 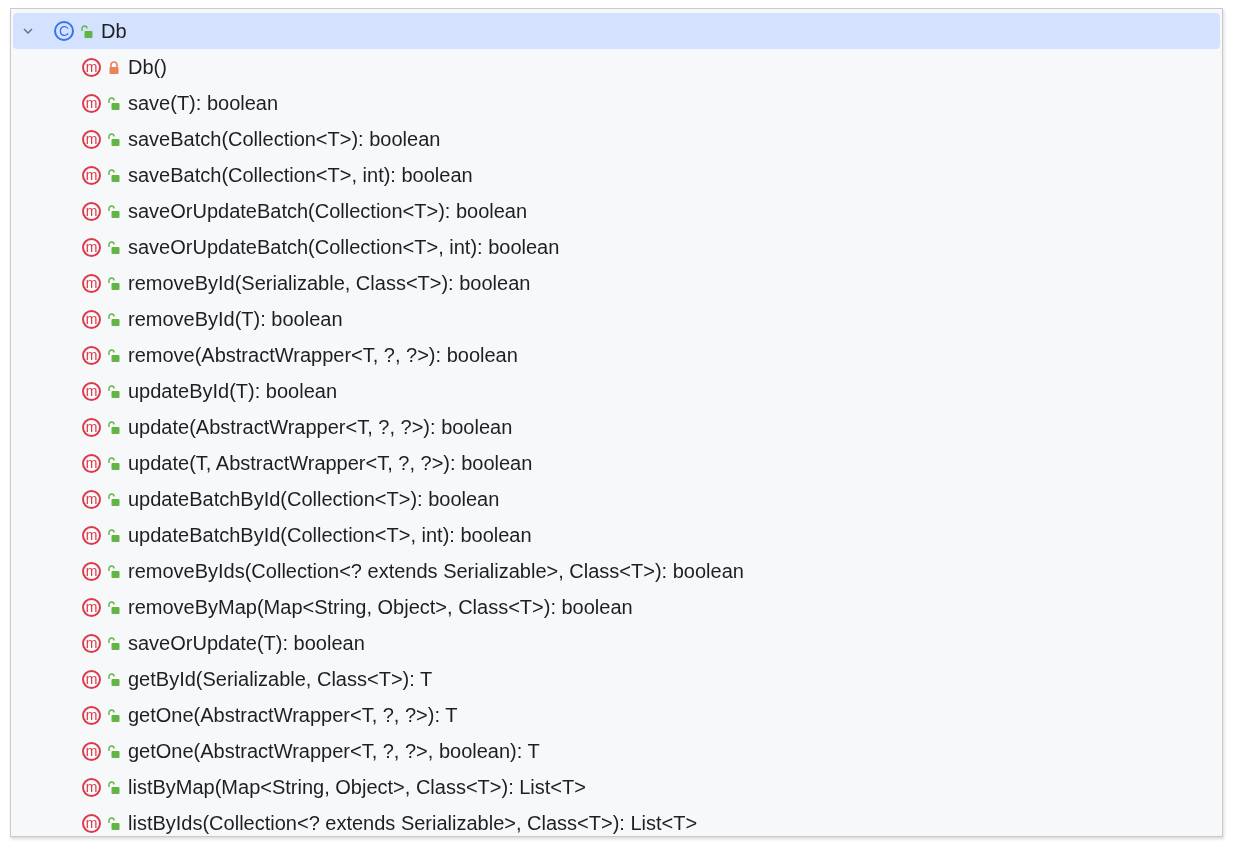 I want to click on tree-row: m saveBatch(Collection<T>): boolean, so click(x=616, y=139).